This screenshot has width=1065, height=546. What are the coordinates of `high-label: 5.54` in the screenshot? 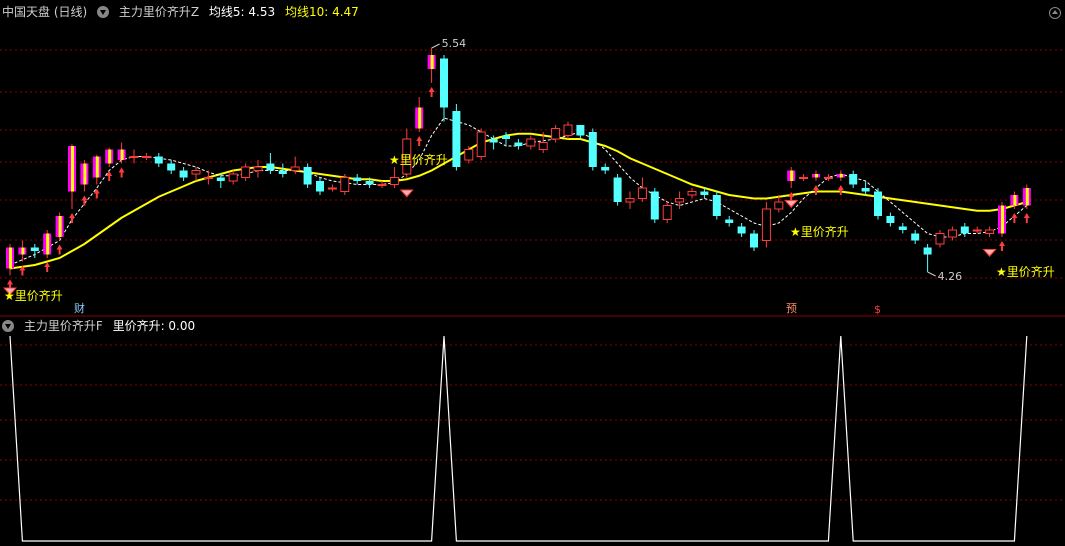 It's located at (454, 43).